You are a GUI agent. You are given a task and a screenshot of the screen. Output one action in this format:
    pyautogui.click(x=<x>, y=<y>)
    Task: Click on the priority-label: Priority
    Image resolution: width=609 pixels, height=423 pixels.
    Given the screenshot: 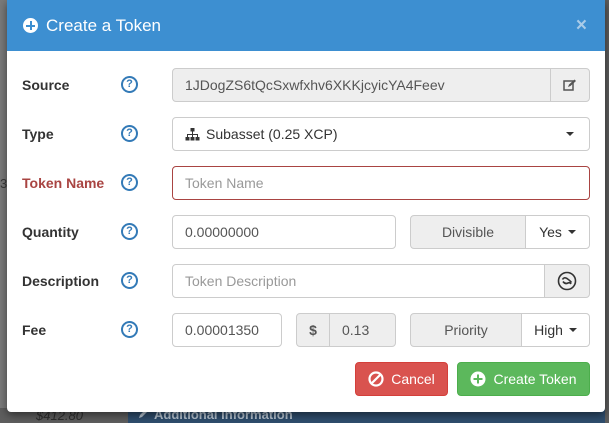 What is the action you would take?
    pyautogui.click(x=466, y=330)
    